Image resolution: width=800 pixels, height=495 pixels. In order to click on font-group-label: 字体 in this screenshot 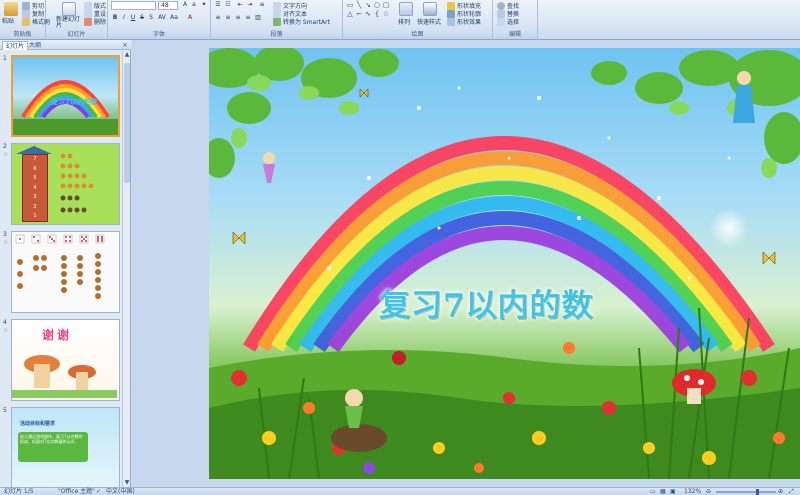, I will do `click(159, 35)`.